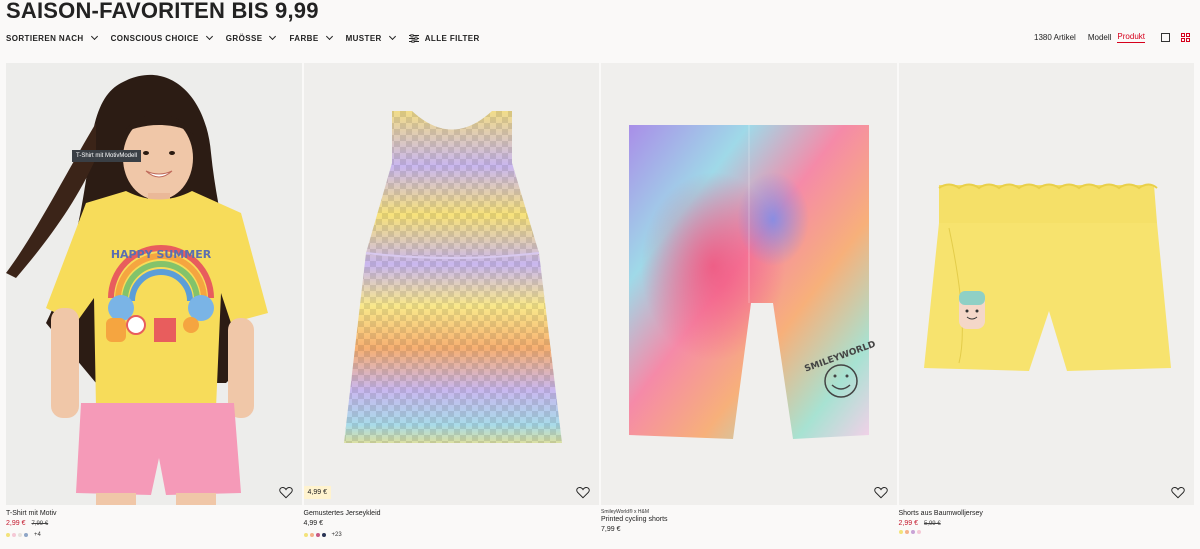 This screenshot has width=1200, height=549. Describe the element at coordinates (317, 492) in the screenshot. I see `price-badge: 4,99 €` at that location.